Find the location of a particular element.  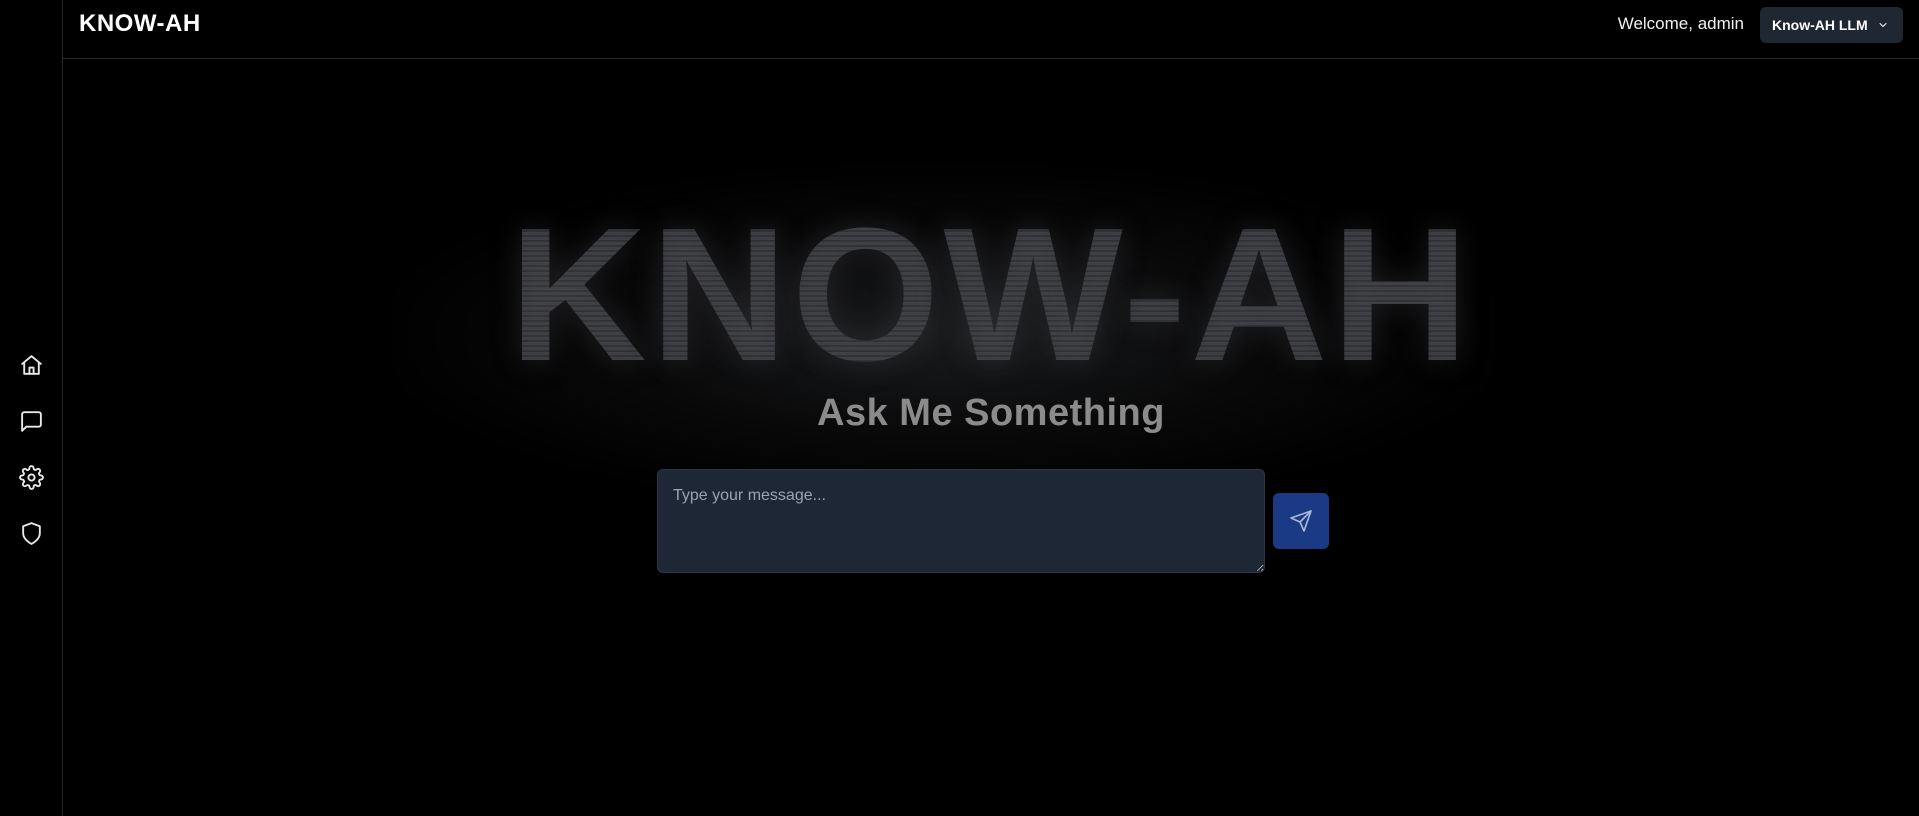

model-select: Know-AH LLM is located at coordinates (1831, 25).